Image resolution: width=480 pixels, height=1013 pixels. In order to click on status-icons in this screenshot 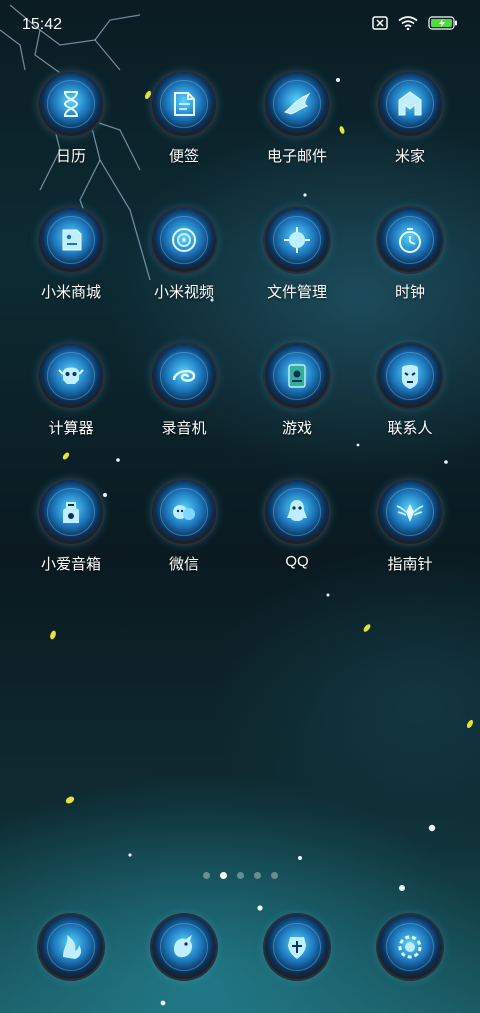, I will do `click(415, 23)`.